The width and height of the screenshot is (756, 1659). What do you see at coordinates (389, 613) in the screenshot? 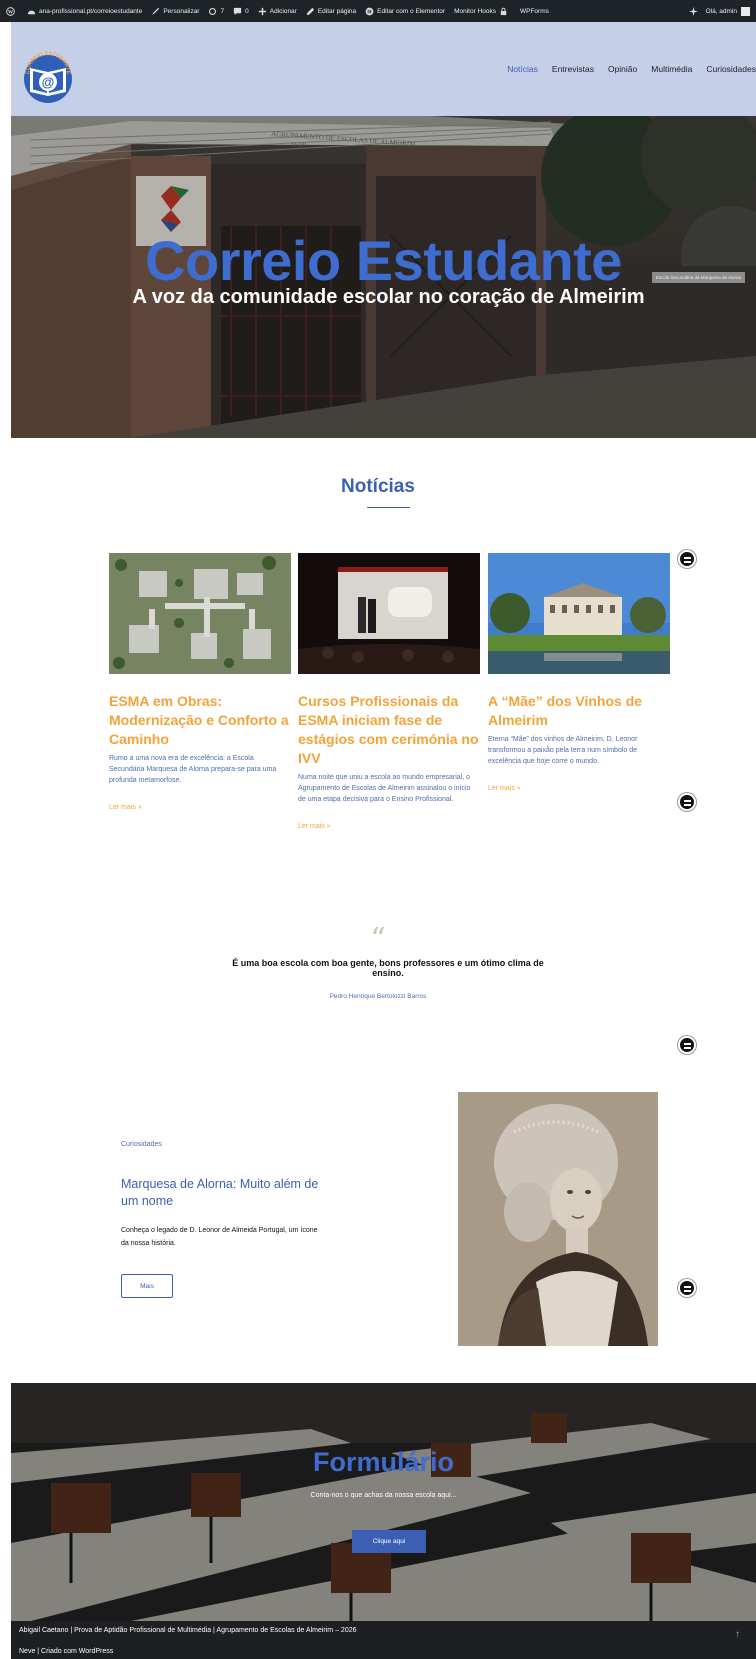
I see `post-thumbnail-ceremony` at bounding box center [389, 613].